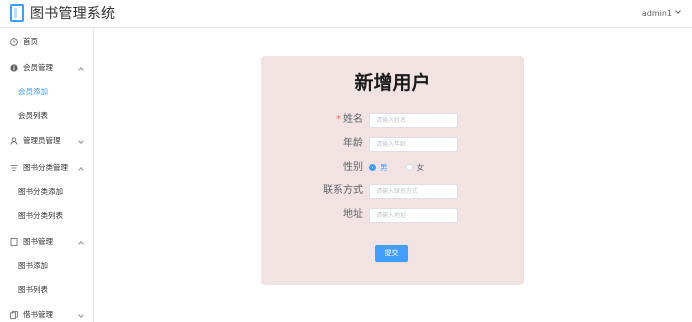  Describe the element at coordinates (346, 14) in the screenshot. I see `top-bar: 图书管理系统 admin1` at that location.